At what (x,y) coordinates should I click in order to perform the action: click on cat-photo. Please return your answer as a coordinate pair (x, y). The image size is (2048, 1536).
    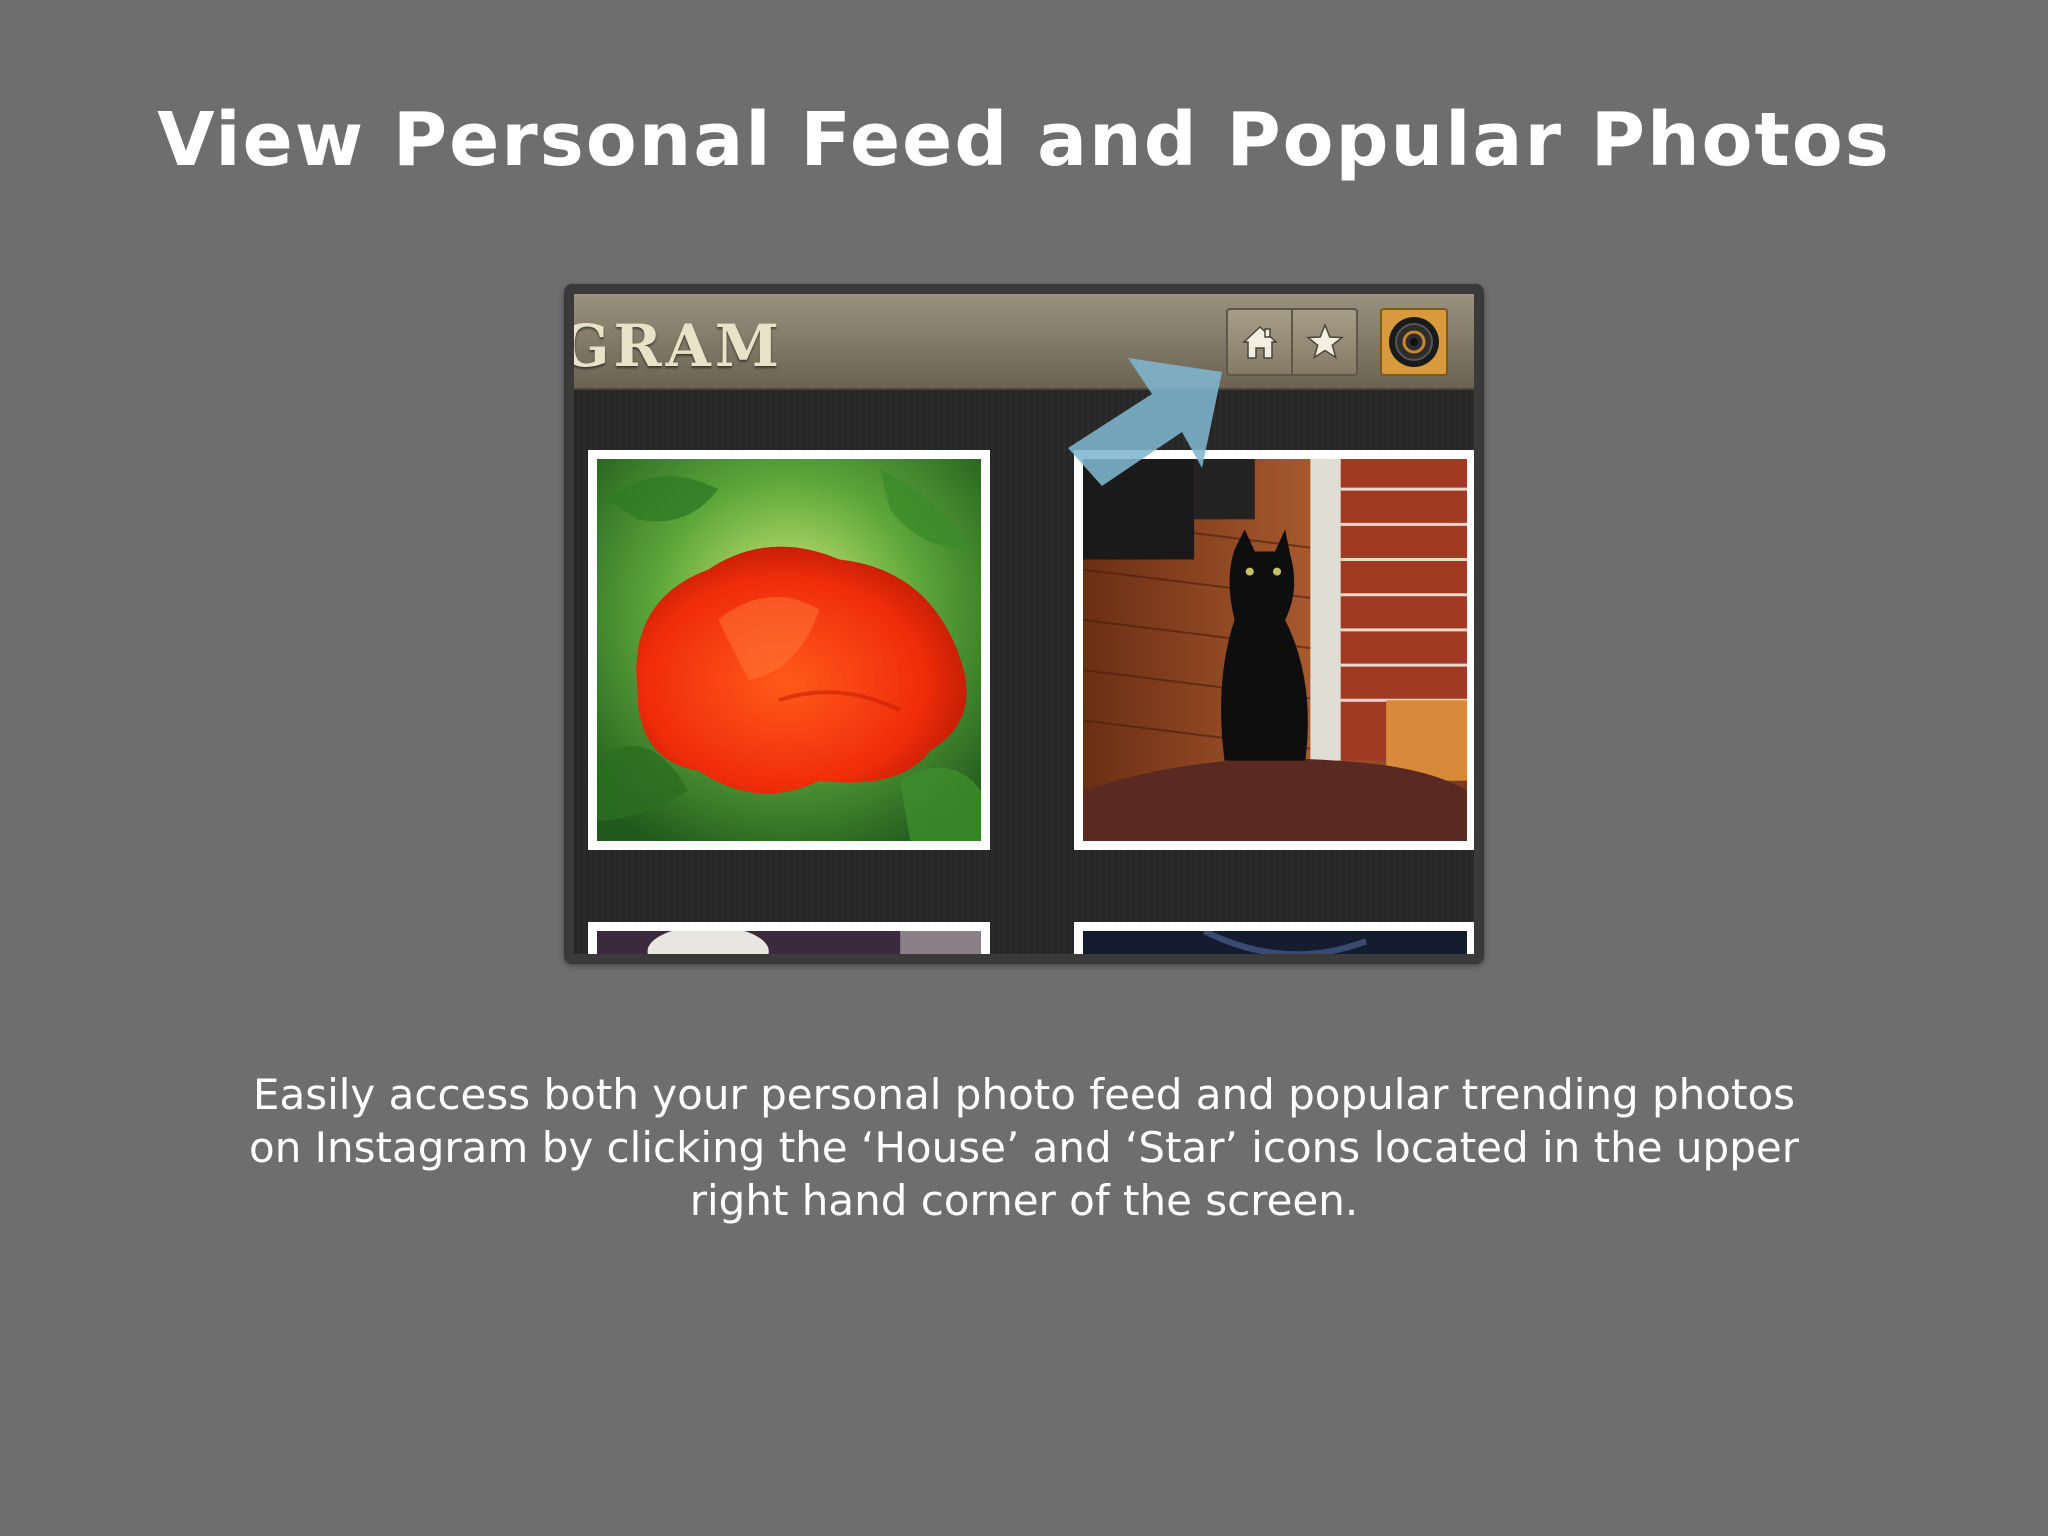
    Looking at the image, I should click on (1274, 650).